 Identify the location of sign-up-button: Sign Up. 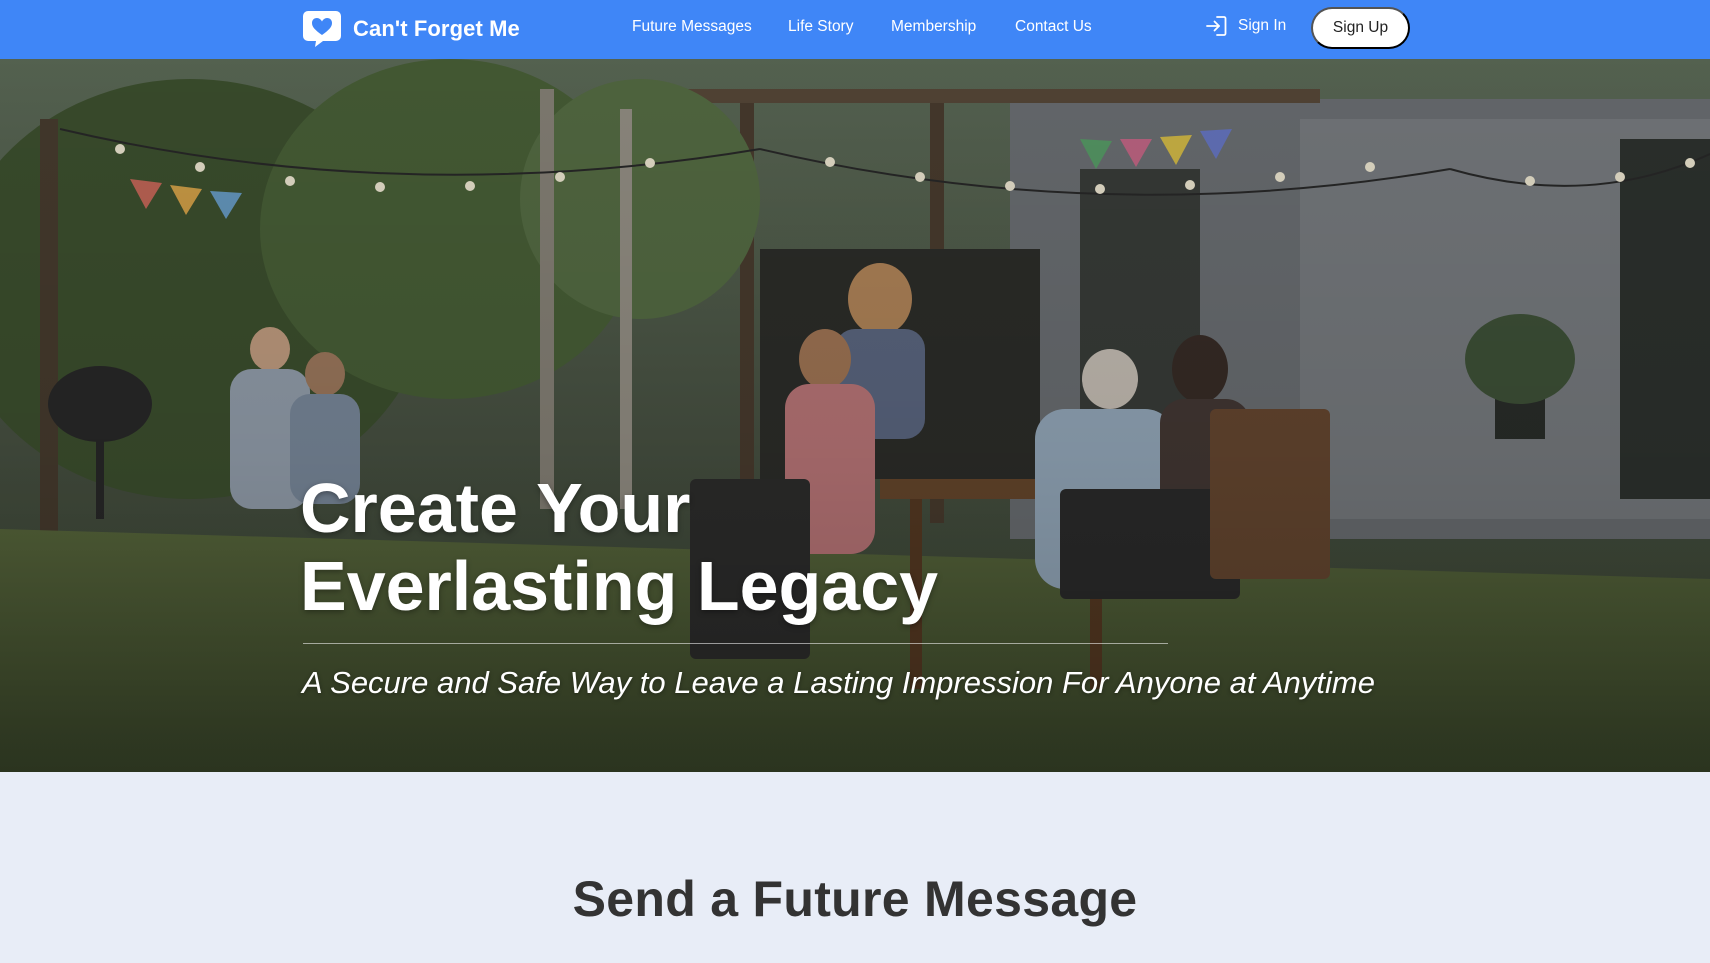
(1360, 28).